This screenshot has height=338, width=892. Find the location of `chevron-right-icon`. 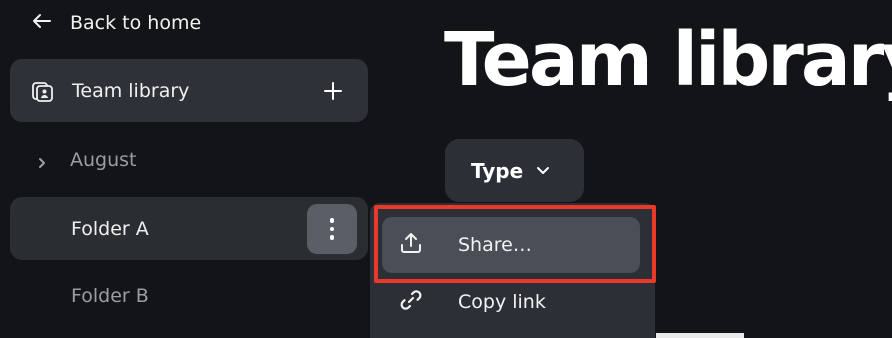

chevron-right-icon is located at coordinates (42, 160).